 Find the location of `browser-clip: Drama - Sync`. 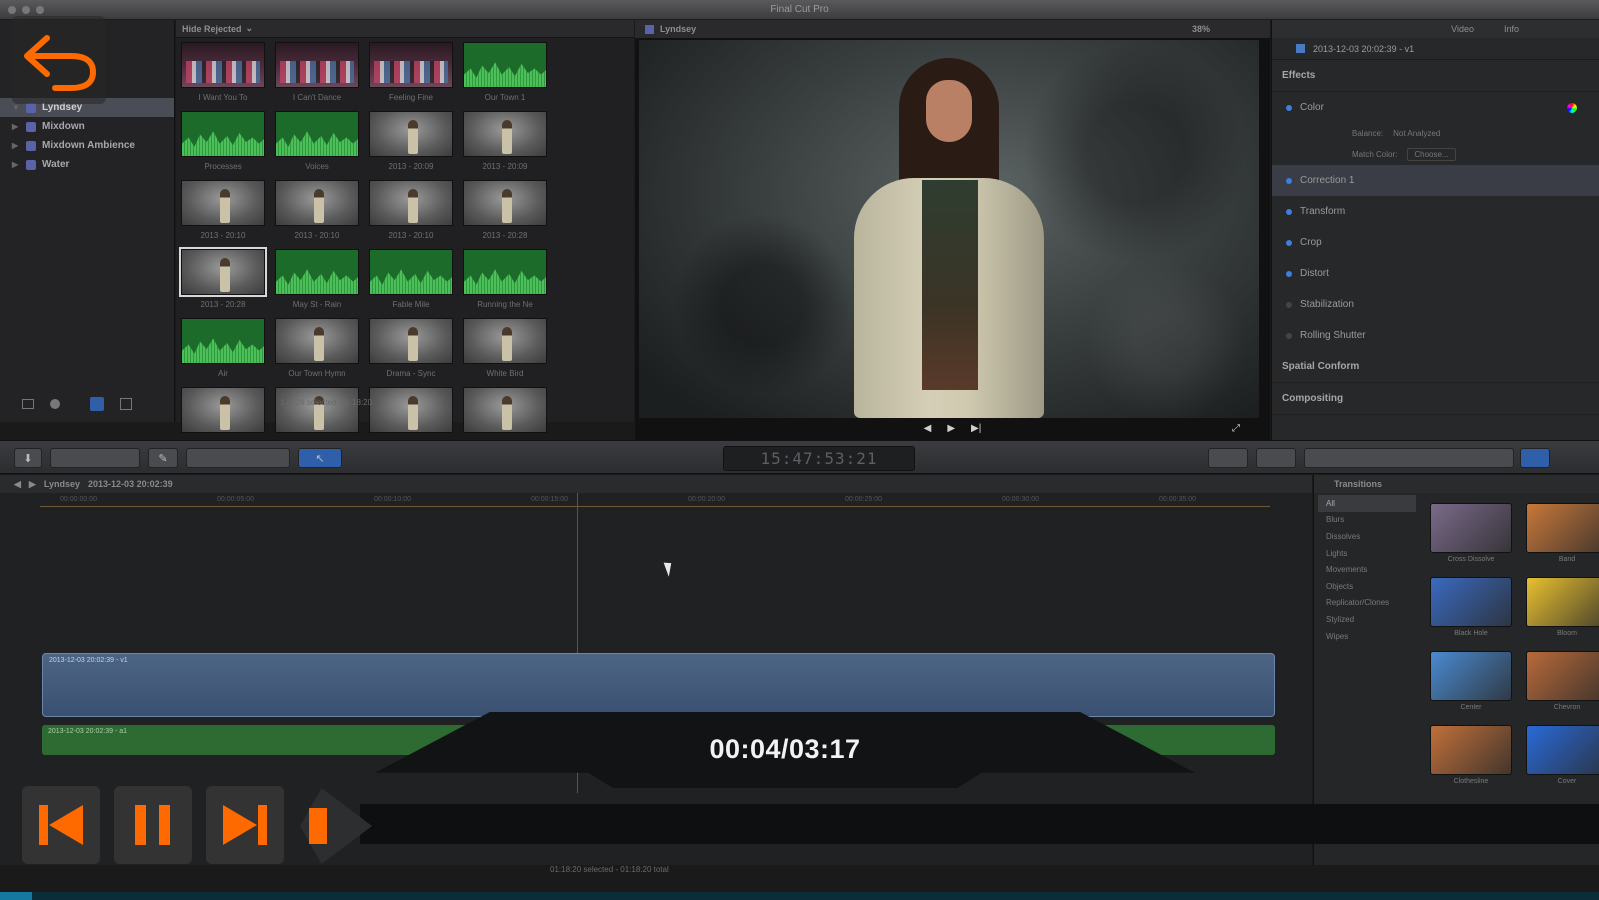

browser-clip: Drama - Sync is located at coordinates (411, 352).